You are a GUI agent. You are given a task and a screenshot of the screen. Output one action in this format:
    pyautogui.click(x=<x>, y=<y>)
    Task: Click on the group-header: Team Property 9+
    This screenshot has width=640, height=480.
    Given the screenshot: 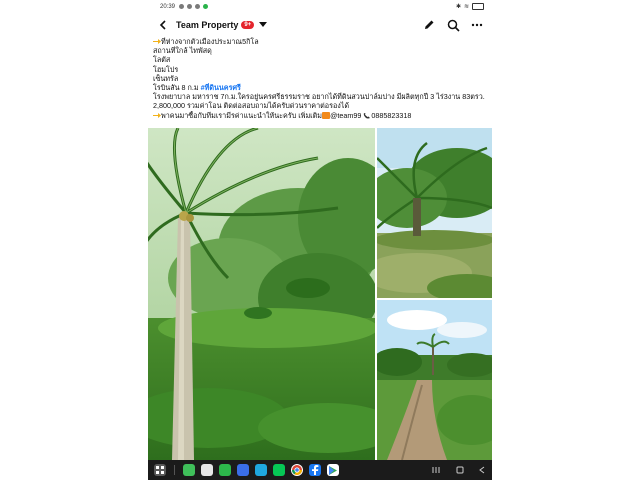 What is the action you would take?
    pyautogui.click(x=320, y=25)
    